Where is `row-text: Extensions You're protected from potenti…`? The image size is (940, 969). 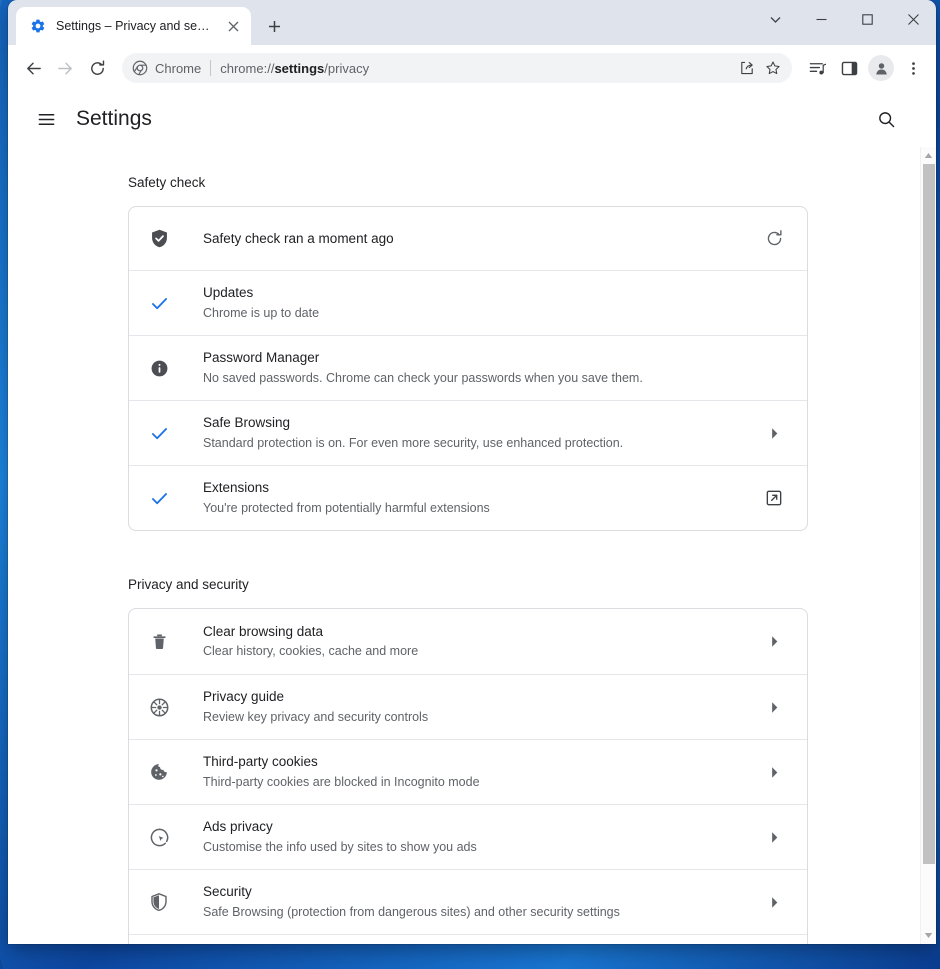 row-text: Extensions You're protected from potenti… is located at coordinates (482, 497).